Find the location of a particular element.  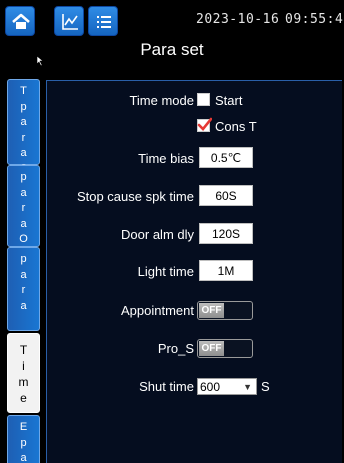

home-icon is located at coordinates (21, 21).